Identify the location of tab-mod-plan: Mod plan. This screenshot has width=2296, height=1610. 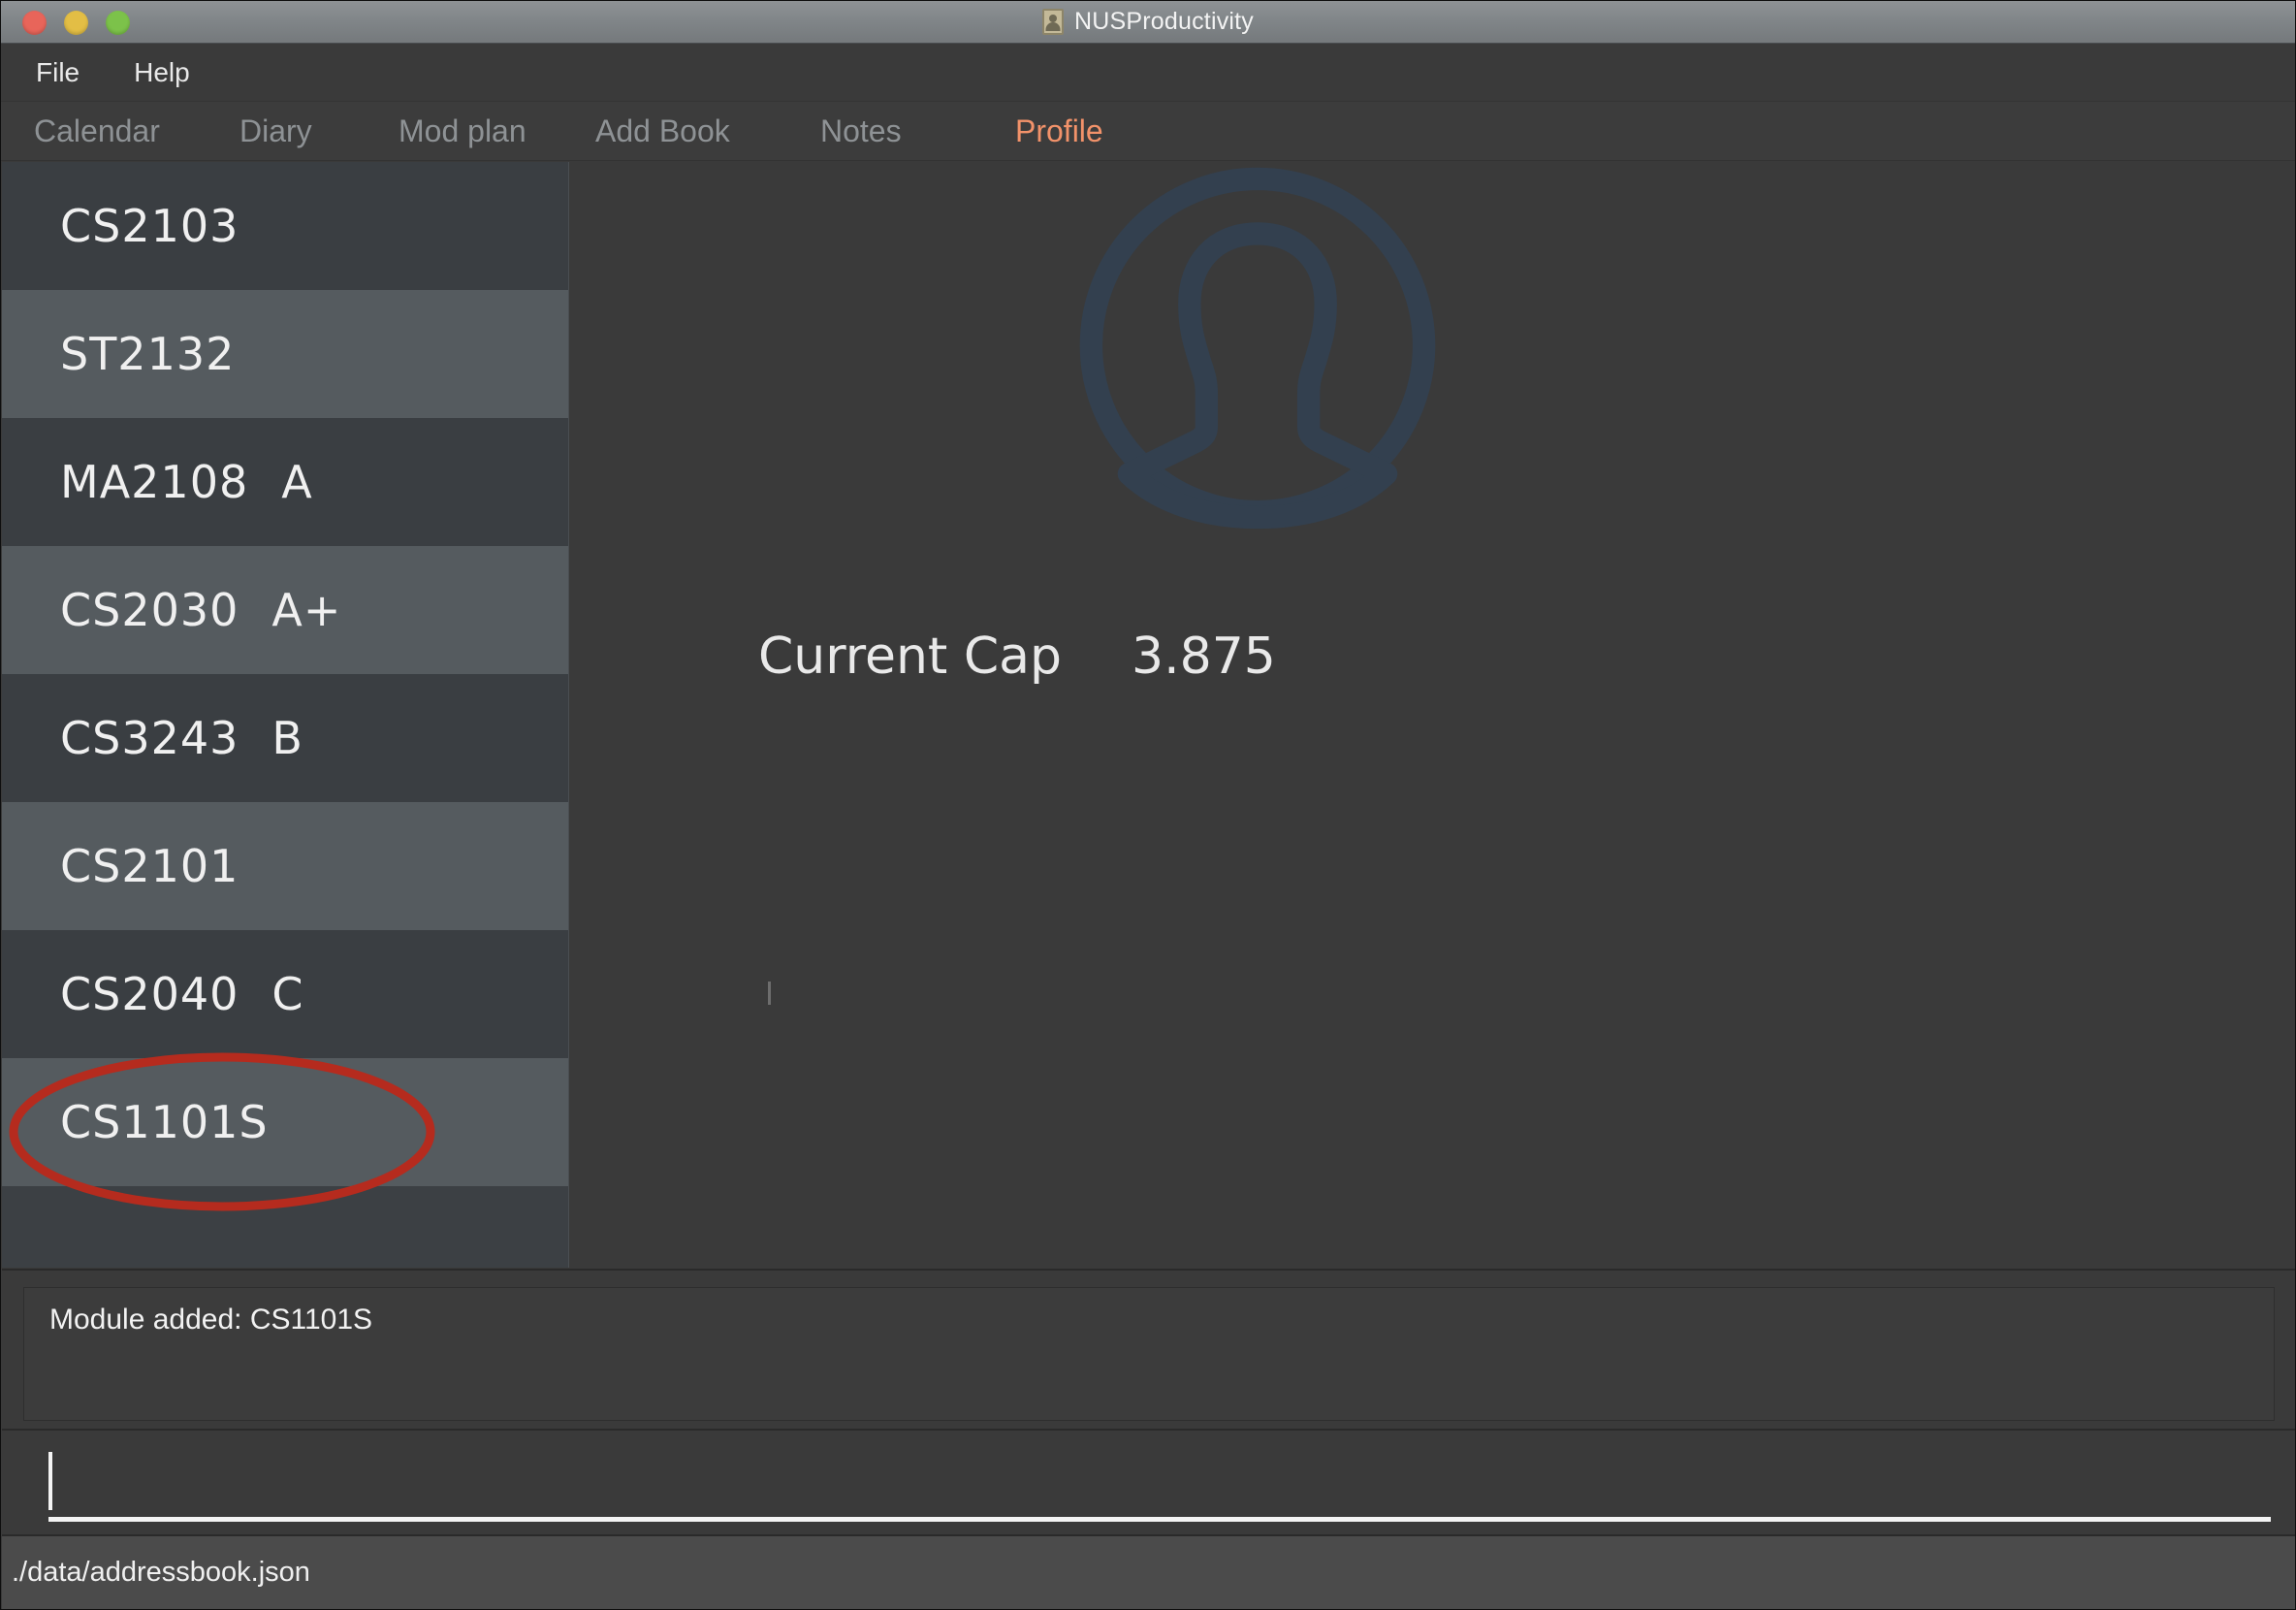
(497, 131).